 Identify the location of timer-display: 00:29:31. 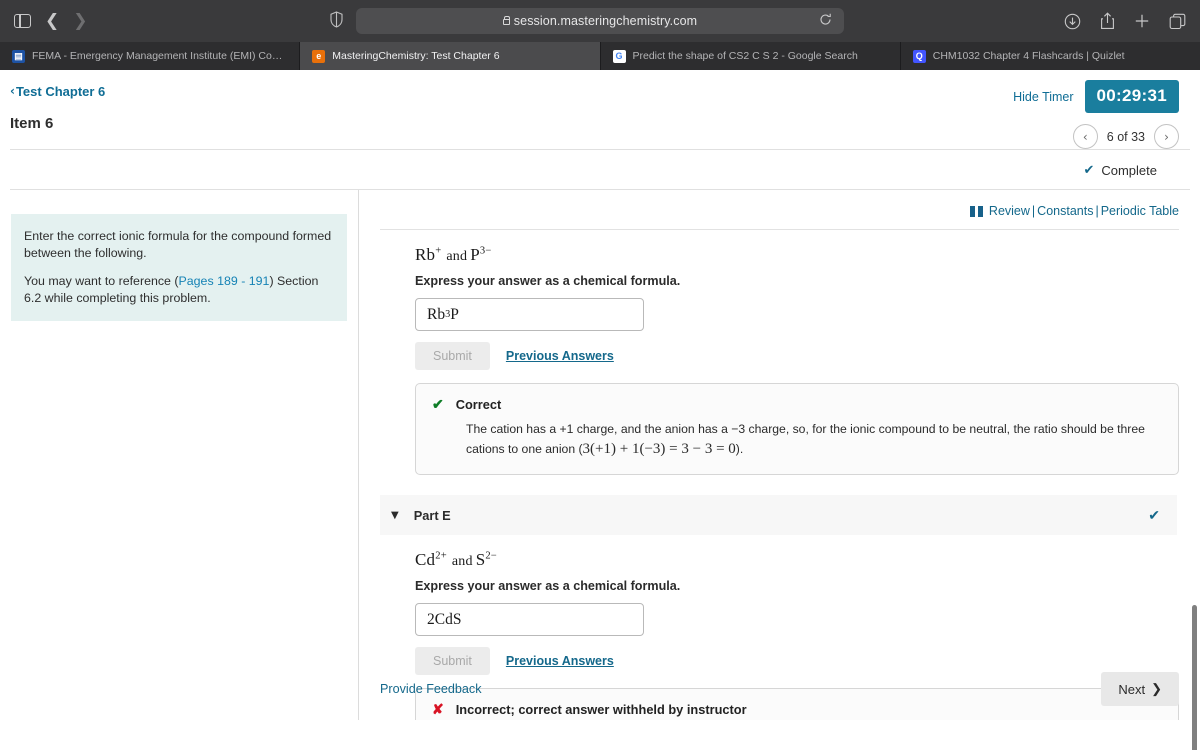
(1131, 96).